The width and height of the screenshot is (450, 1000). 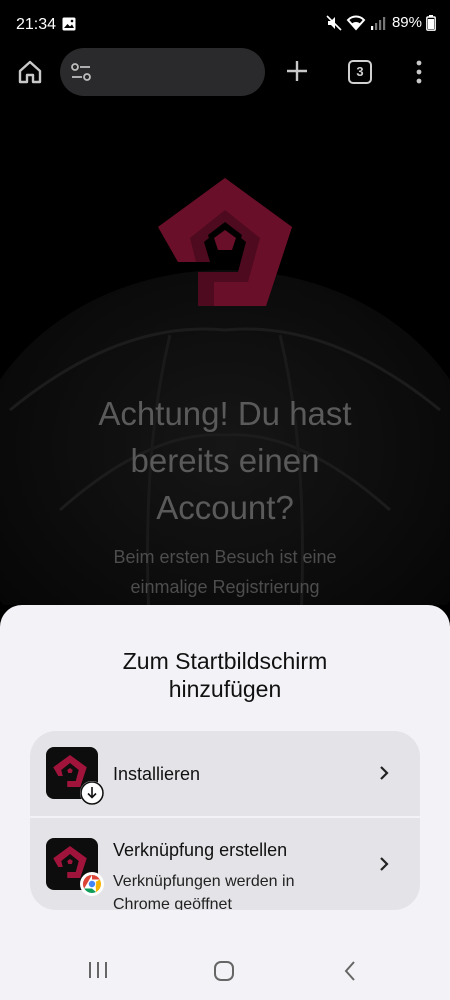 I want to click on install-option: Installieren, so click(x=225, y=773).